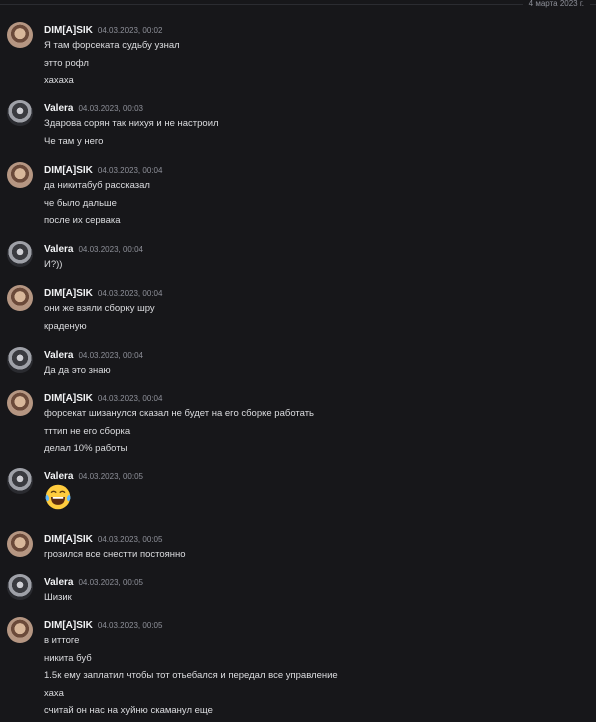 The width and height of the screenshot is (596, 722). I want to click on message-line: краденую, so click(65, 326).